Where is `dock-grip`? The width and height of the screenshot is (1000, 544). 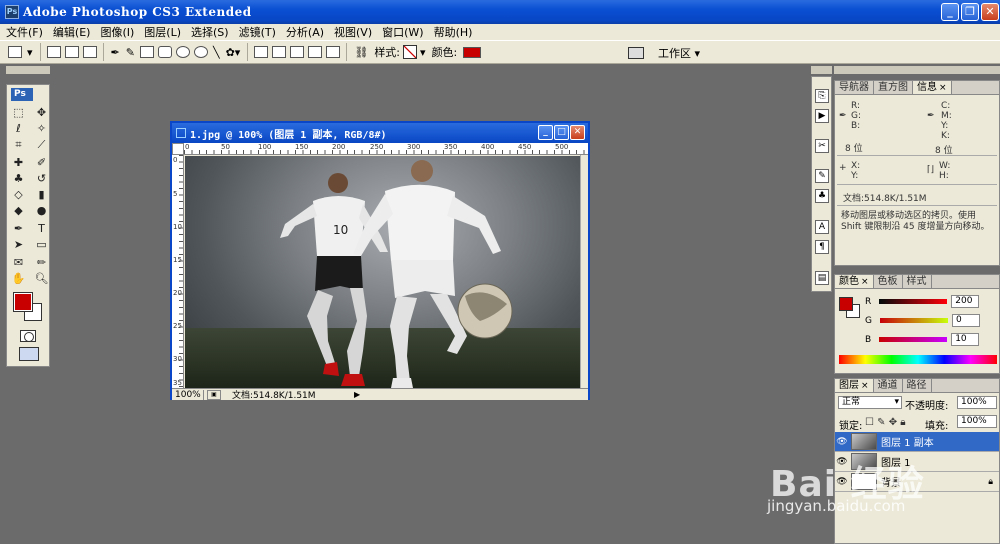 dock-grip is located at coordinates (821, 70).